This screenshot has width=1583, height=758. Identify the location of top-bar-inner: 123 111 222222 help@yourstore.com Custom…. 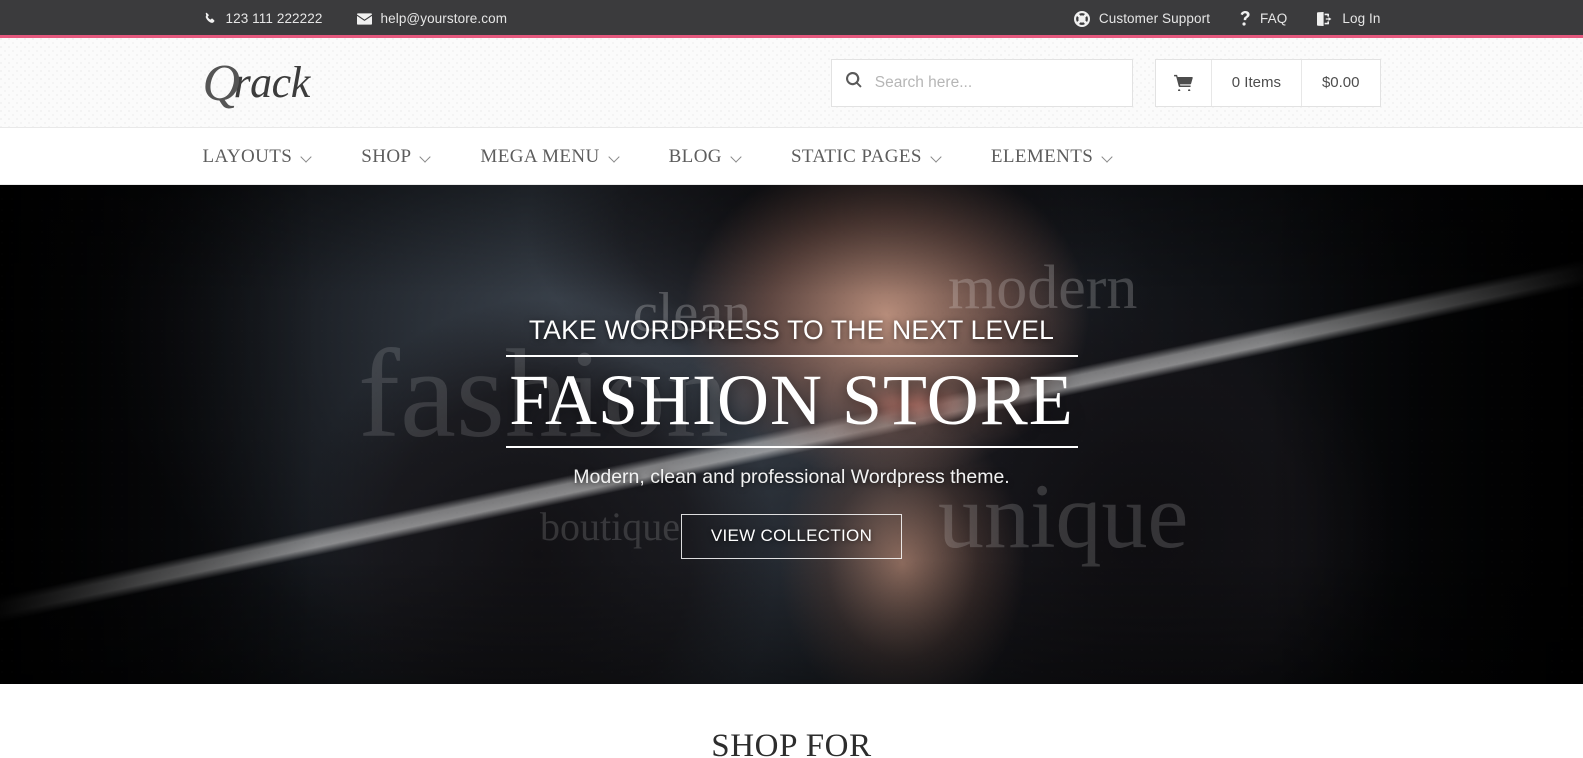
(792, 19).